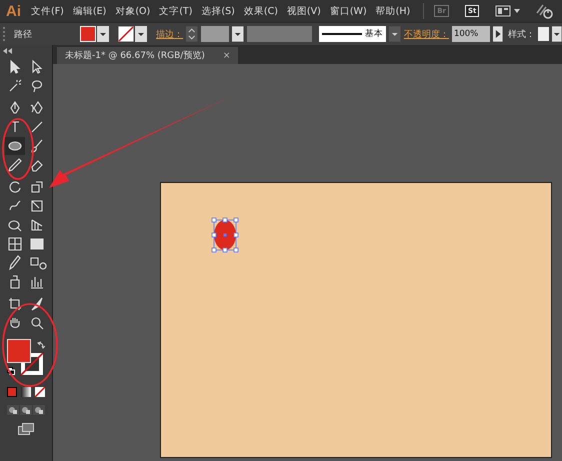 Image resolution: width=562 pixels, height=461 pixels. I want to click on no-stroke-swatch, so click(126, 34).